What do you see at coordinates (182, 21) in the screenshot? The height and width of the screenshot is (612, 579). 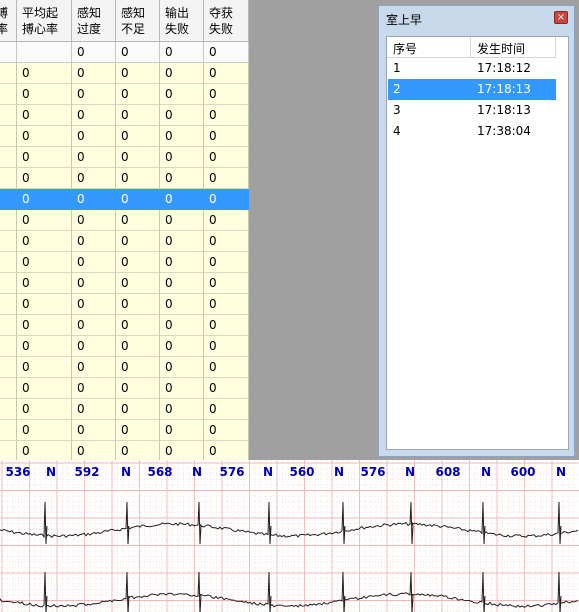 I see `column-header-output-failure: 输出 失败` at bounding box center [182, 21].